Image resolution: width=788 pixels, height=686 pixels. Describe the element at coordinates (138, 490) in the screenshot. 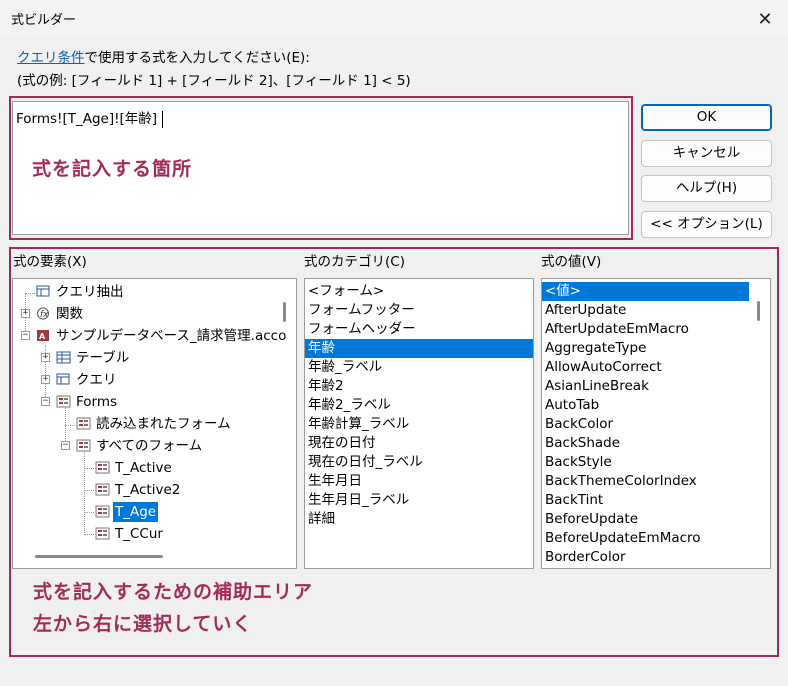

I see `tree-item-t-active2: T_Active2` at that location.